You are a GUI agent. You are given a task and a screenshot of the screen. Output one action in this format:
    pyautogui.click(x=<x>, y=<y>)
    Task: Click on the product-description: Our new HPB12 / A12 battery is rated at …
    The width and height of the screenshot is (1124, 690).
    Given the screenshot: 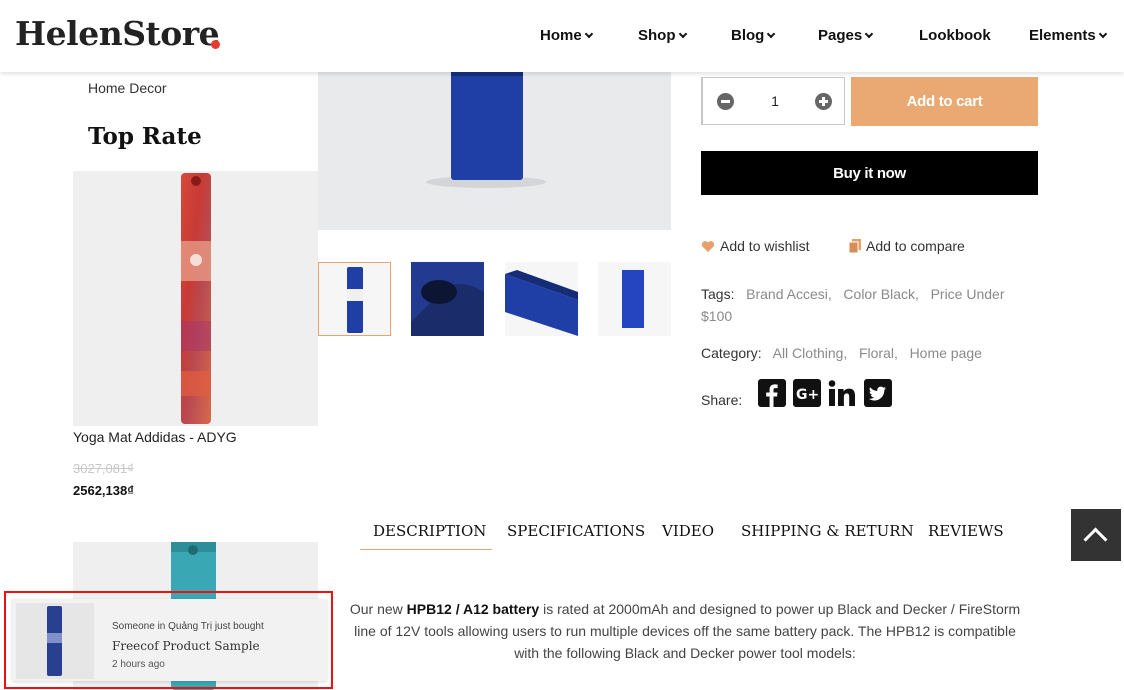 What is the action you would take?
    pyautogui.click(x=685, y=631)
    